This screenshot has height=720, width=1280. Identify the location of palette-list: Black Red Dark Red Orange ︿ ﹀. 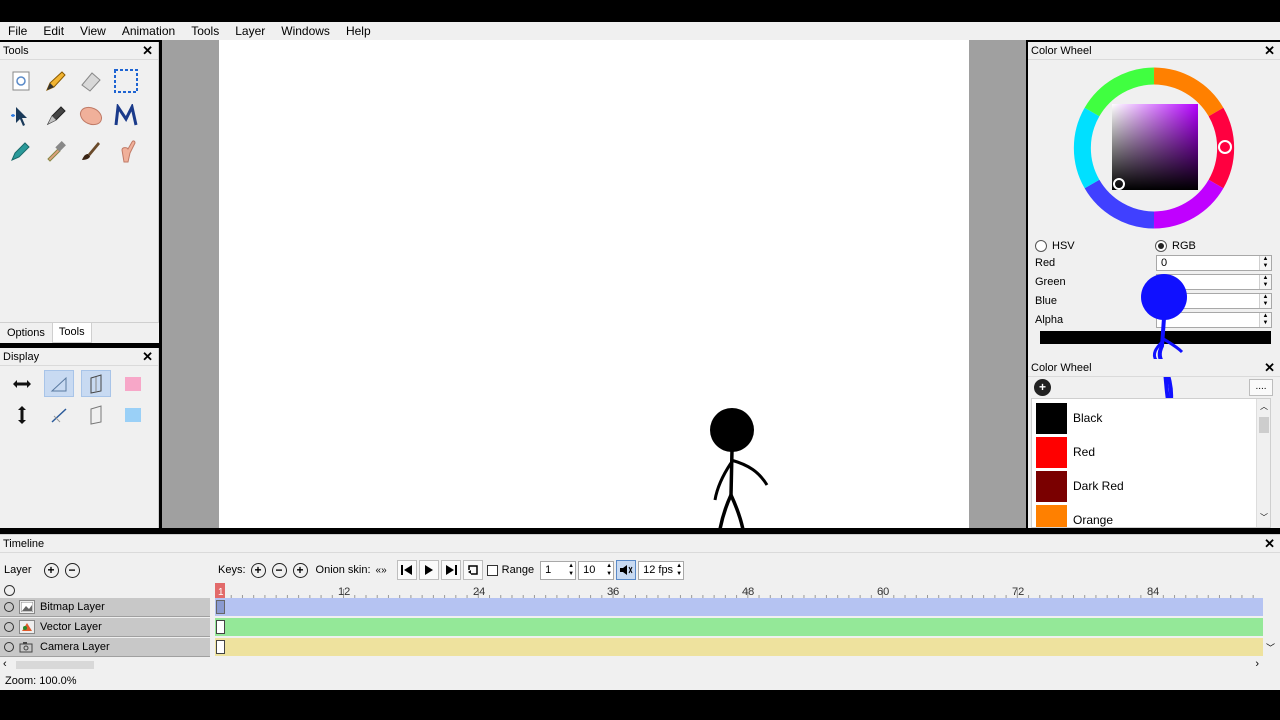
(1151, 463).